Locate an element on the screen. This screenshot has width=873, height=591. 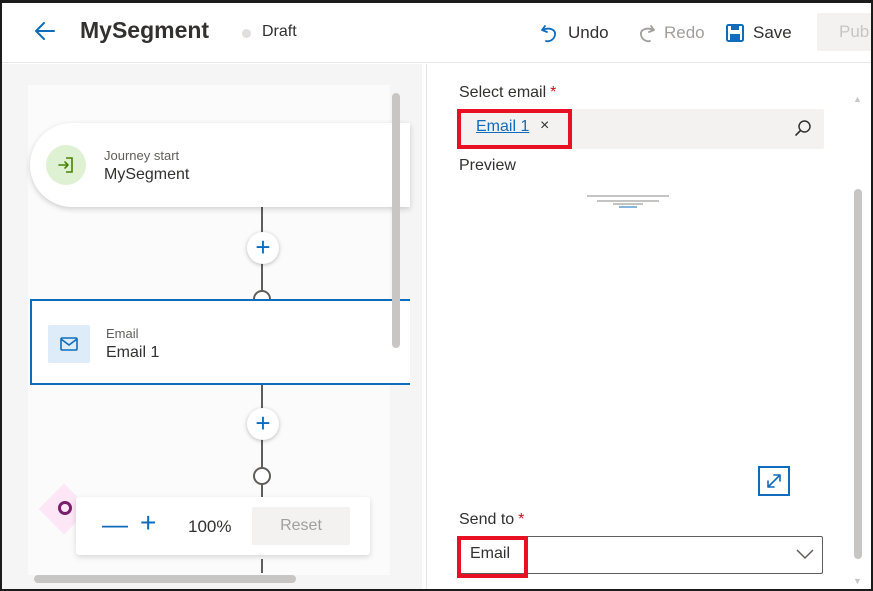
canvas-vertical-scrollbar is located at coordinates (396, 220).